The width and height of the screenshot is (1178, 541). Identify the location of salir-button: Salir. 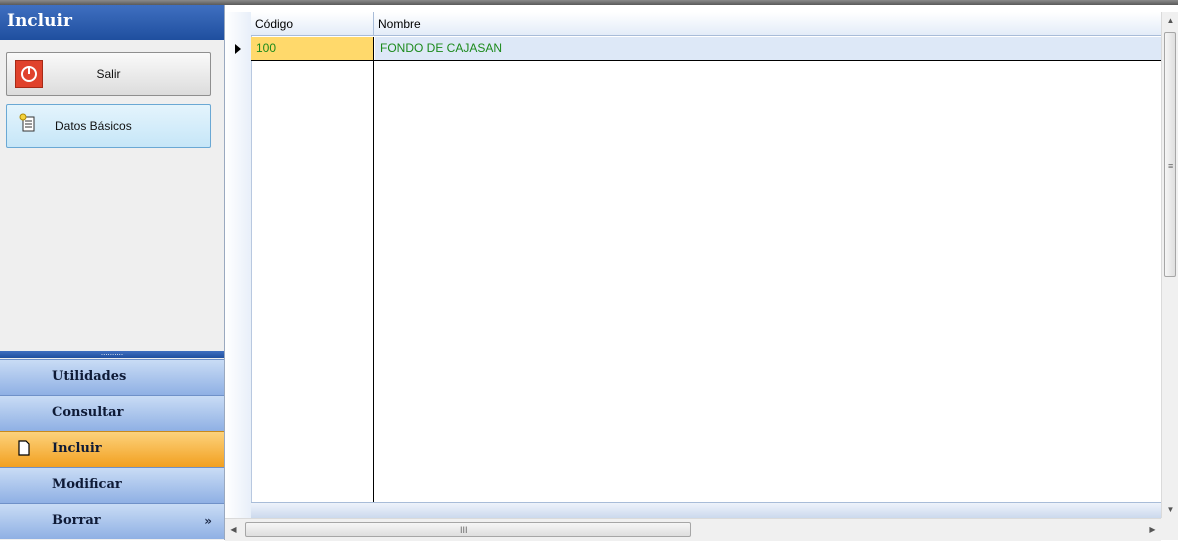
(108, 74).